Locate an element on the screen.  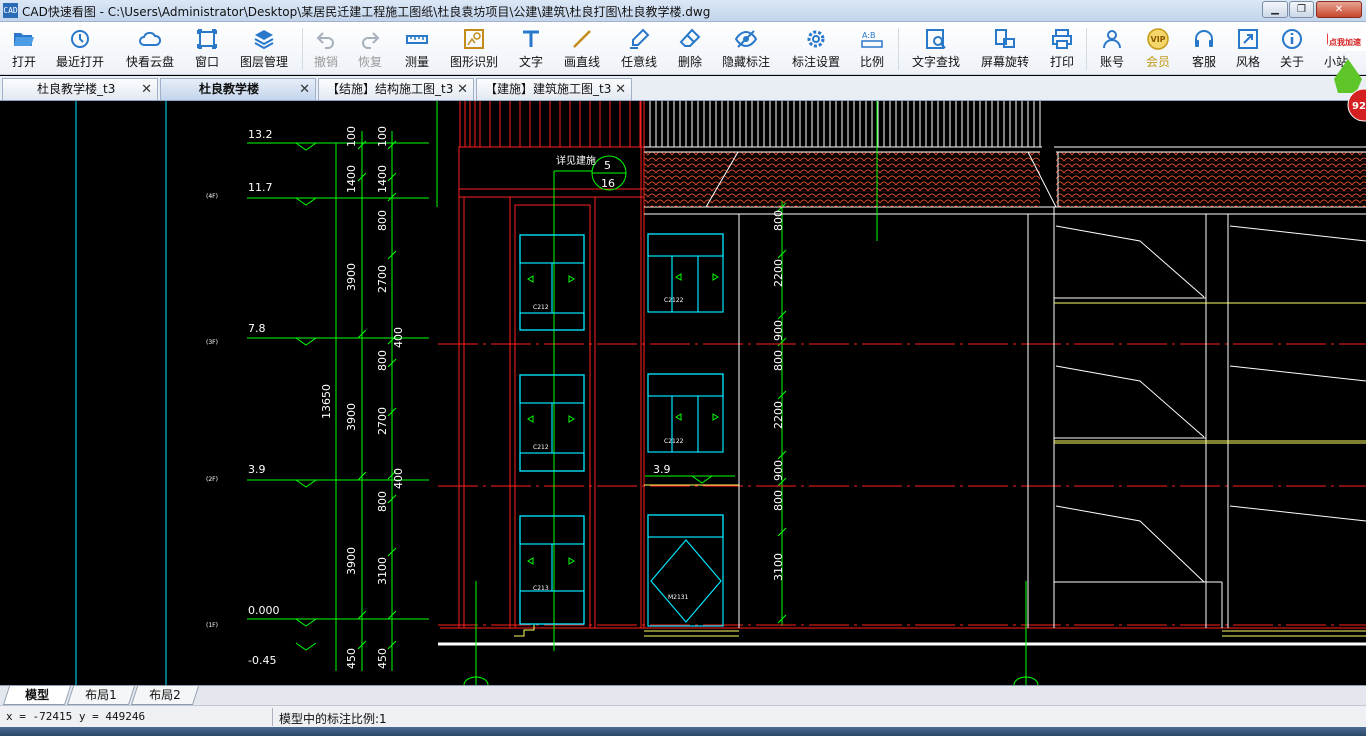
account-label: 账号 is located at coordinates (1111, 62).